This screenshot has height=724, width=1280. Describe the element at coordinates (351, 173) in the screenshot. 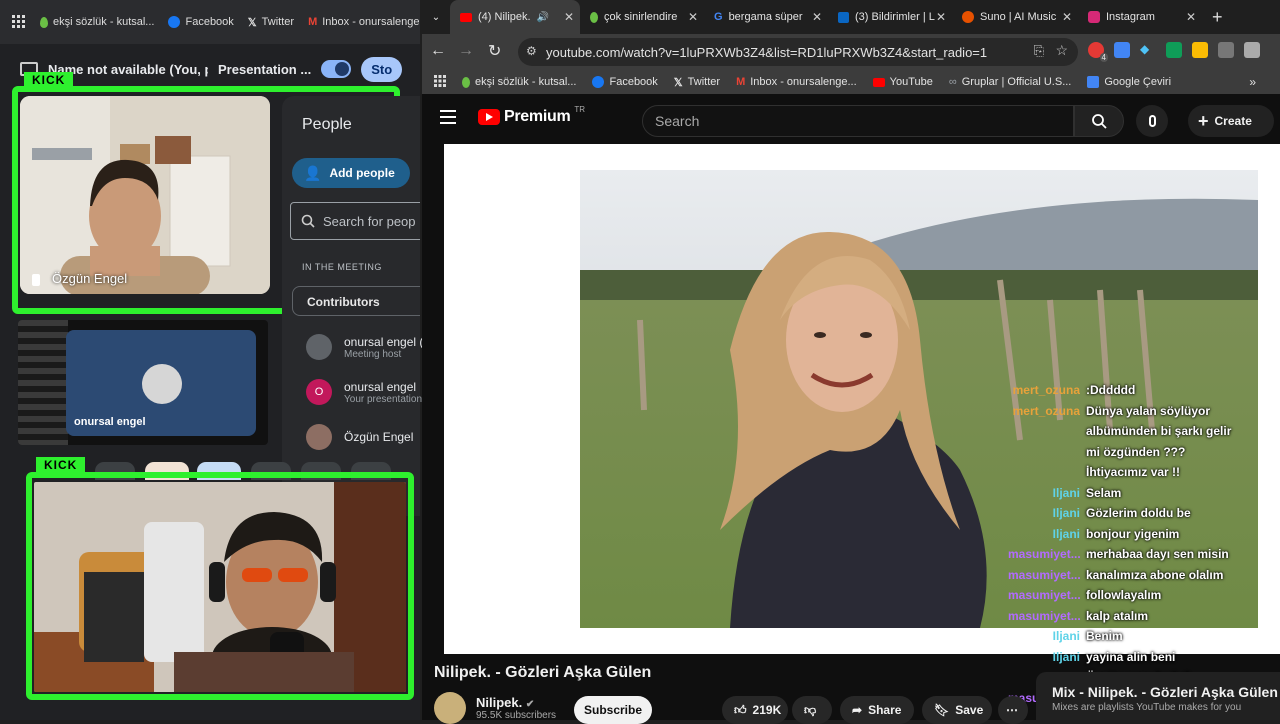

I see `add-people-button: 👤 Add people` at that location.